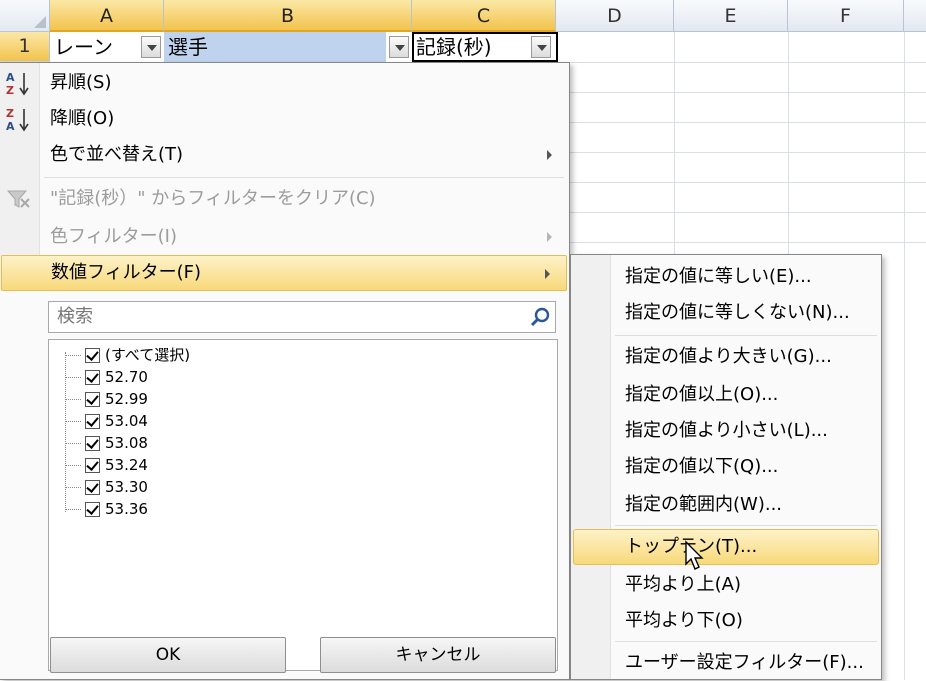 This screenshot has width=926, height=681. What do you see at coordinates (846, 16) in the screenshot?
I see `column-header-f: F` at bounding box center [846, 16].